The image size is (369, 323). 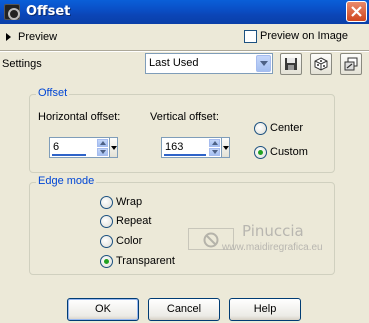 I want to click on settings-label: Settings, so click(x=22, y=64).